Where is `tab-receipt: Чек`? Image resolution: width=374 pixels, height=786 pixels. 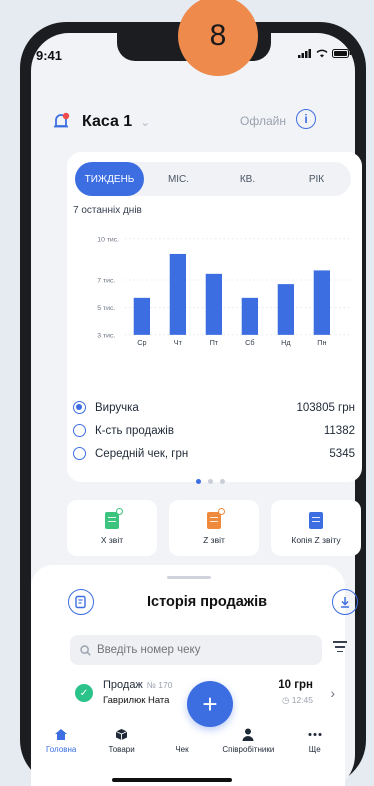
tab-receipt: Чек is located at coordinates (182, 741).